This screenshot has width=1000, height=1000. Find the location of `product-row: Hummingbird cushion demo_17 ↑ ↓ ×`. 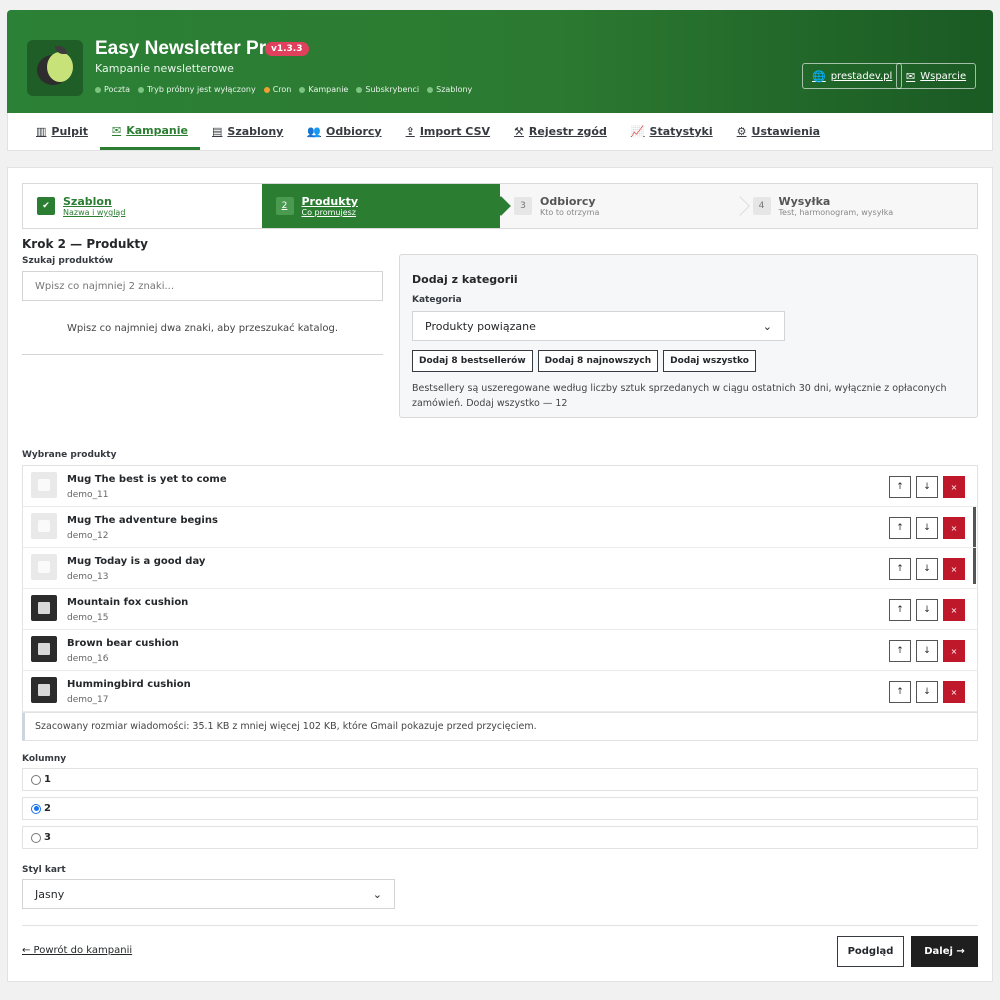

product-row: Hummingbird cushion demo_17 ↑ ↓ × is located at coordinates (500, 691).